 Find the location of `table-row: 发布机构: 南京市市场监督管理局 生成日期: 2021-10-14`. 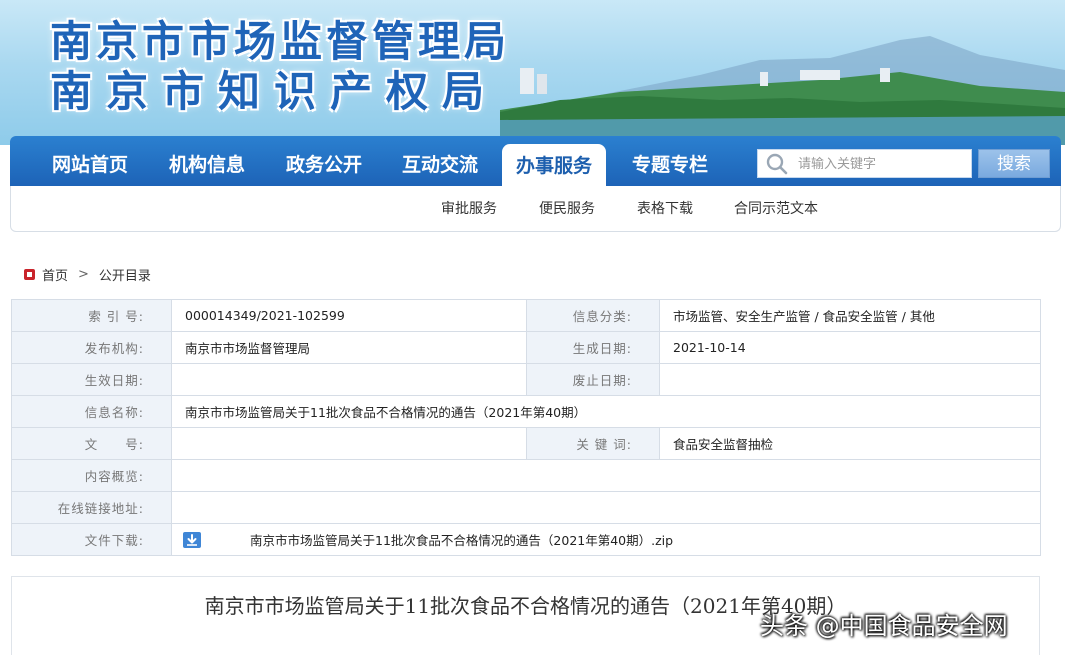

table-row: 发布机构: 南京市市场监督管理局 生成日期: 2021-10-14 is located at coordinates (526, 347).